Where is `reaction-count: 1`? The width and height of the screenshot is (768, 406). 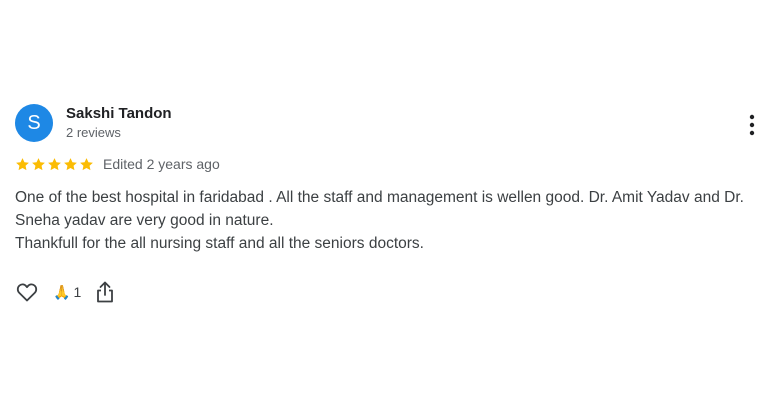
reaction-count: 1 is located at coordinates (77, 292).